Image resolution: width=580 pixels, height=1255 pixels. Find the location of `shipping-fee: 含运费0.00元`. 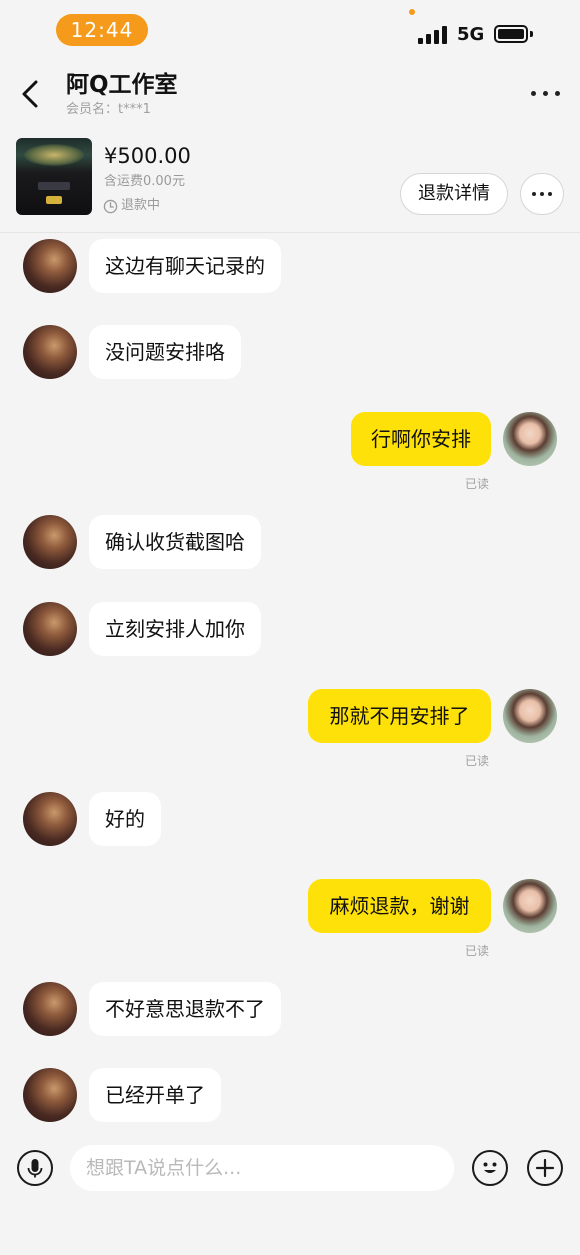

shipping-fee: 含运费0.00元 is located at coordinates (144, 181).